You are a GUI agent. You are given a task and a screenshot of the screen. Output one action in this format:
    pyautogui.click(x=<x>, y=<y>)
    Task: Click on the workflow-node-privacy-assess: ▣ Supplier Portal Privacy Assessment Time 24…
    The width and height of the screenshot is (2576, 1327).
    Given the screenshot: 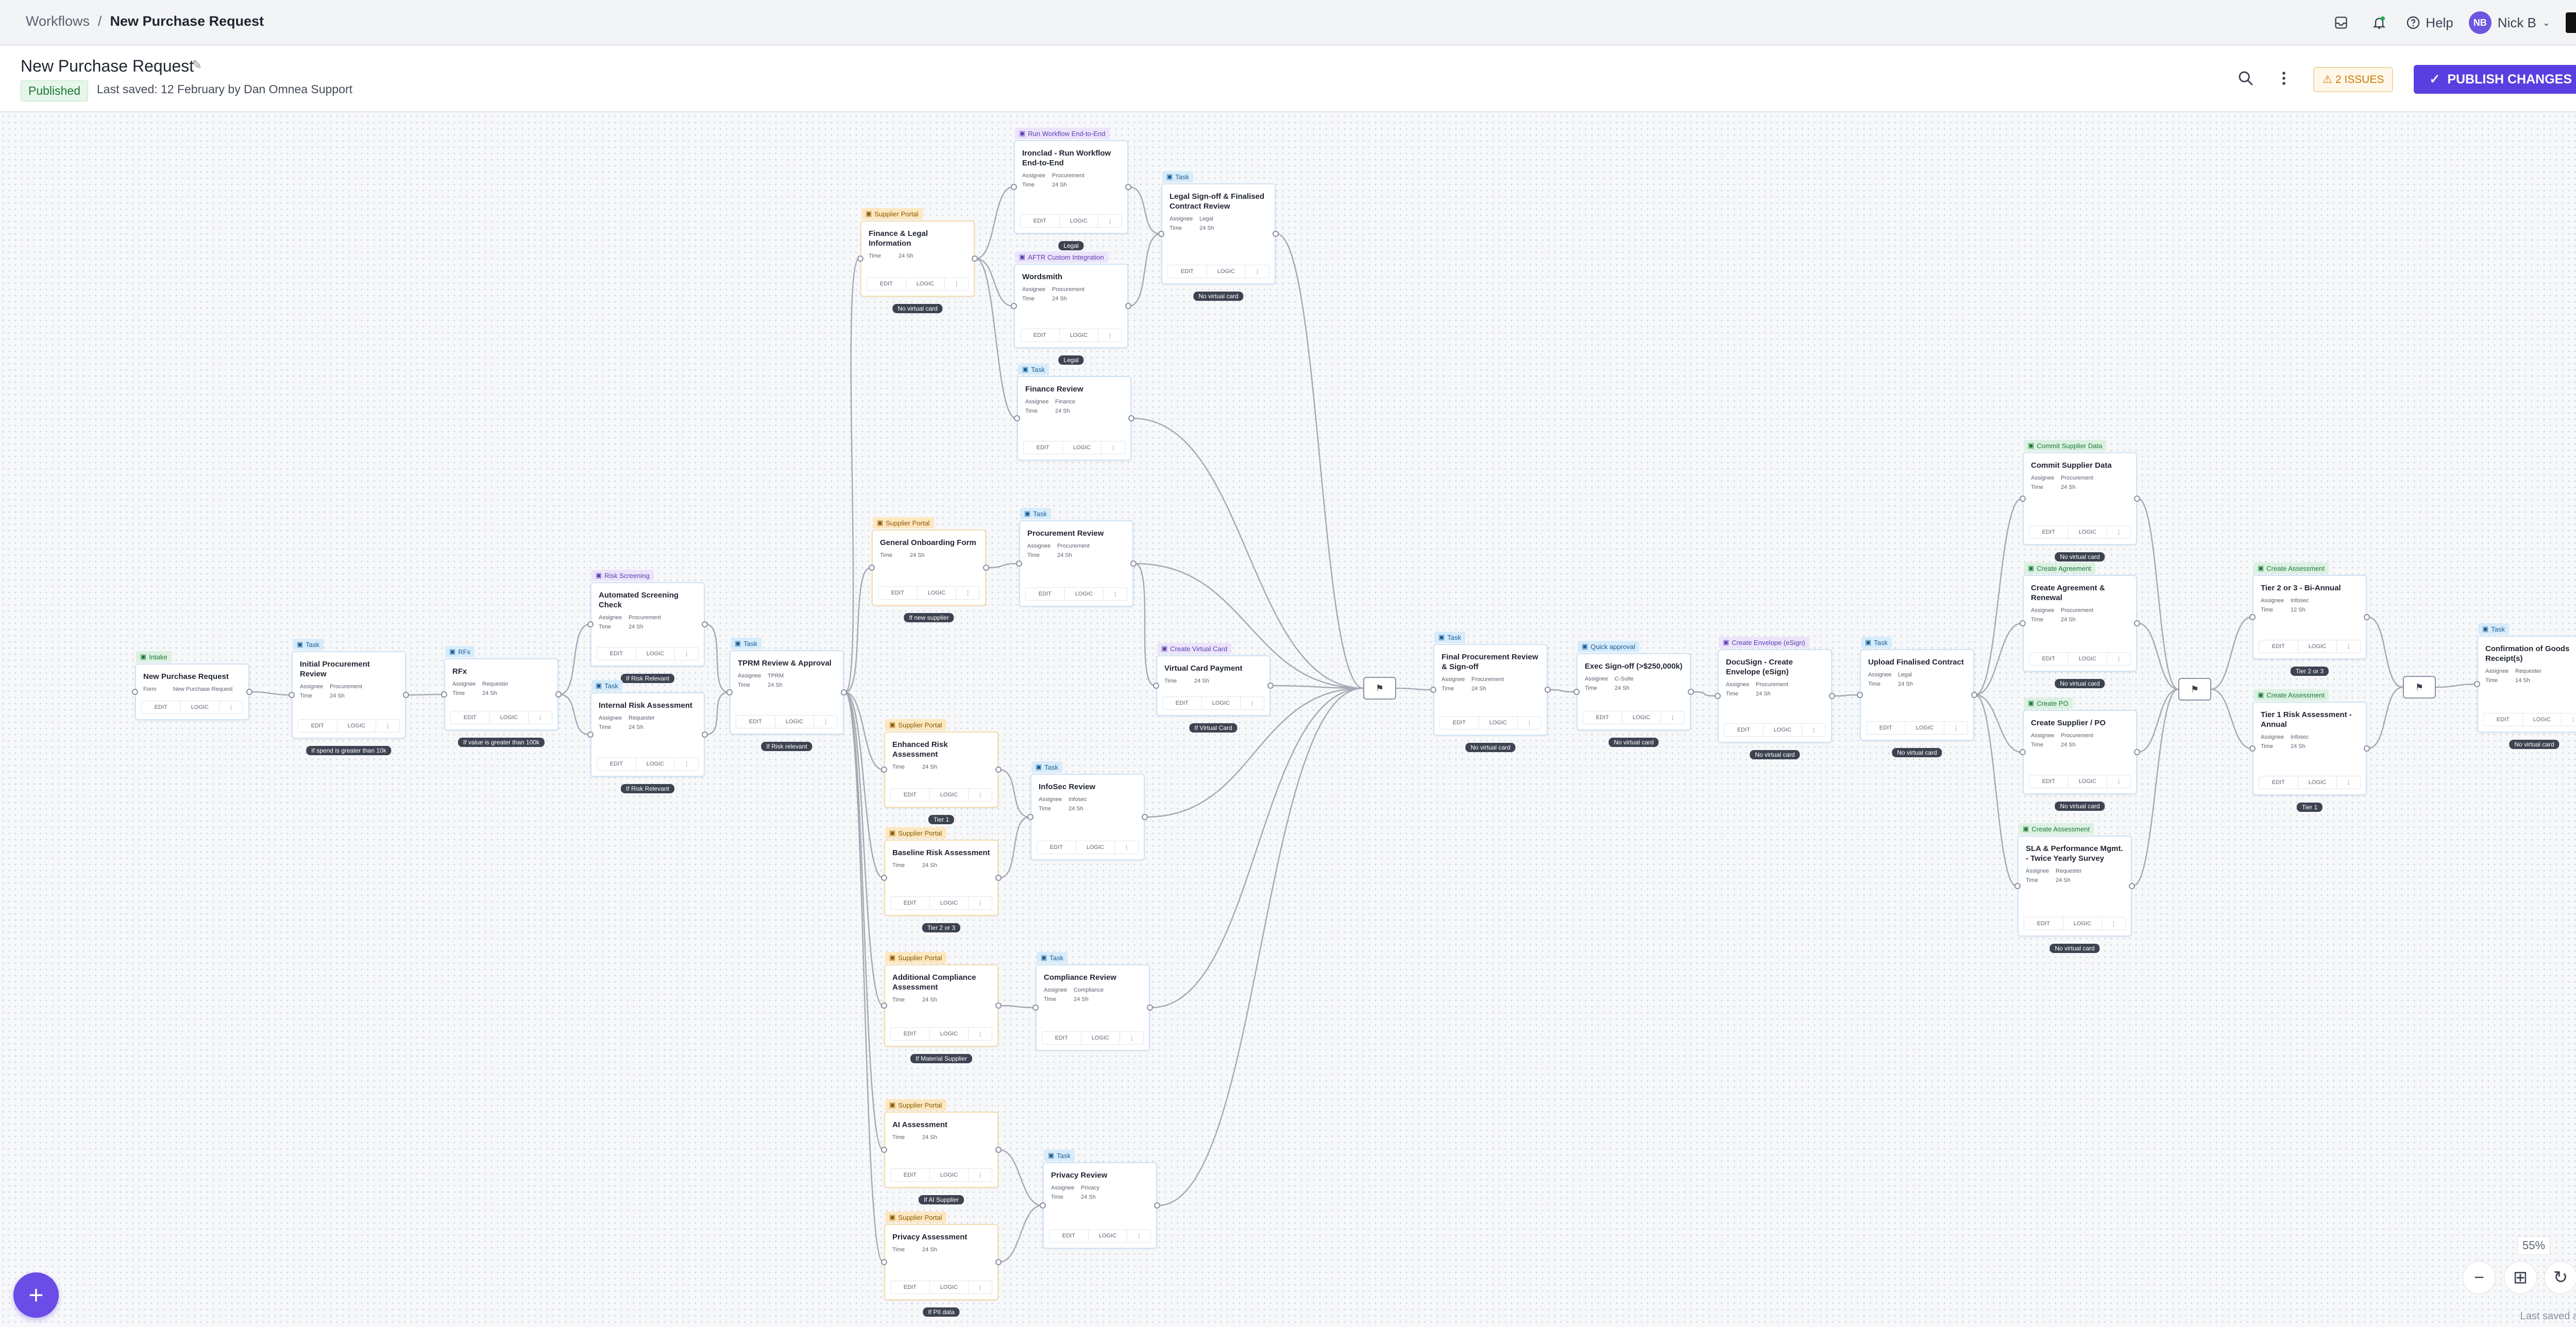 What is the action you would take?
    pyautogui.click(x=941, y=1256)
    